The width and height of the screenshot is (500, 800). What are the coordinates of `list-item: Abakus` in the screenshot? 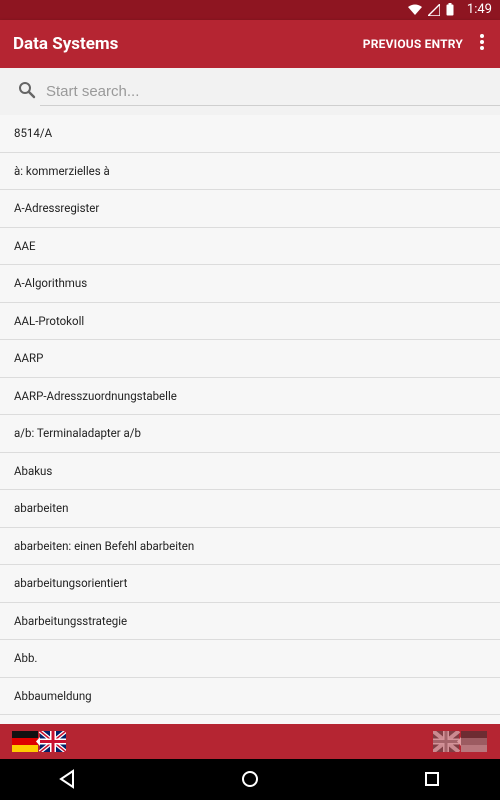 It's located at (250, 471).